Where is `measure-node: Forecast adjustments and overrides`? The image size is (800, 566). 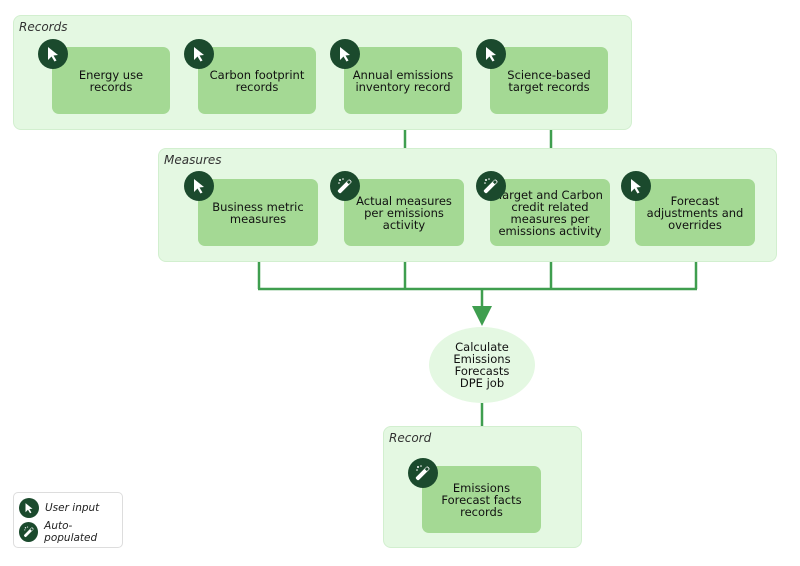 measure-node: Forecast adjustments and overrides is located at coordinates (695, 212).